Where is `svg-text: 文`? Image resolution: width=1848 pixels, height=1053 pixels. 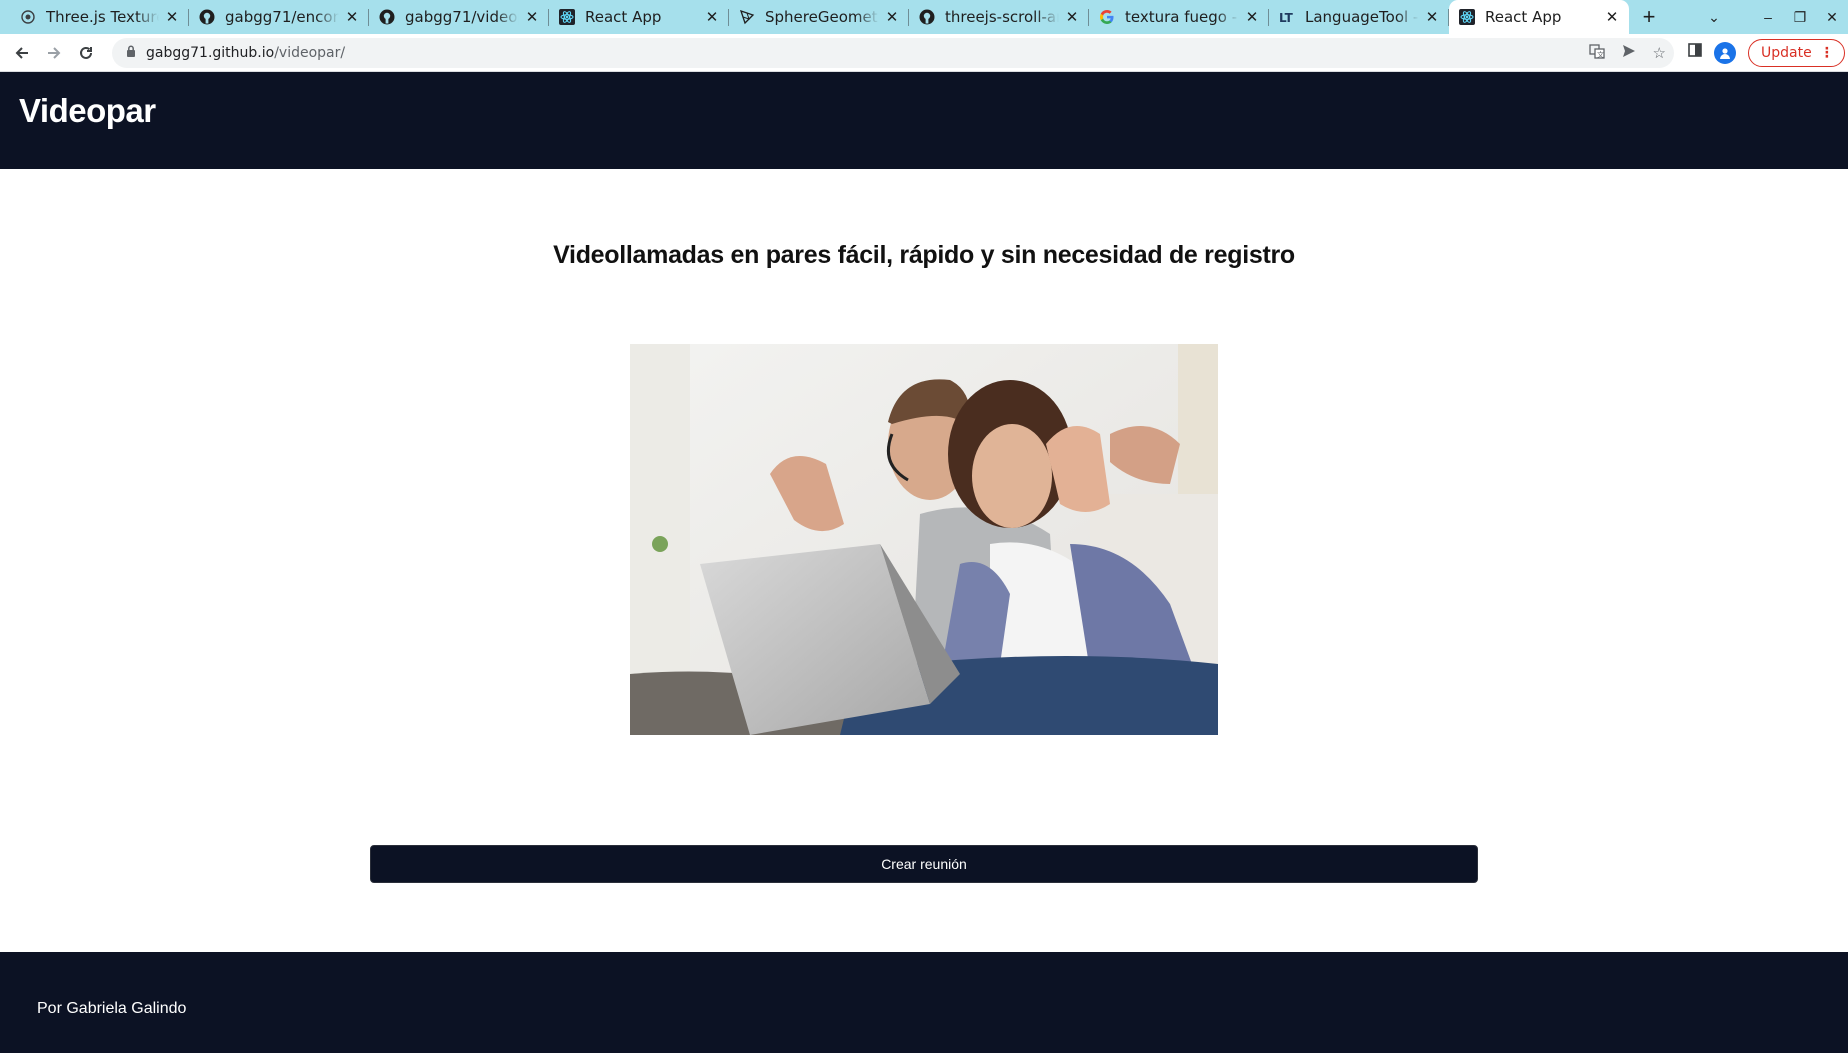
svg-text: 文 is located at coordinates (1600, 54).